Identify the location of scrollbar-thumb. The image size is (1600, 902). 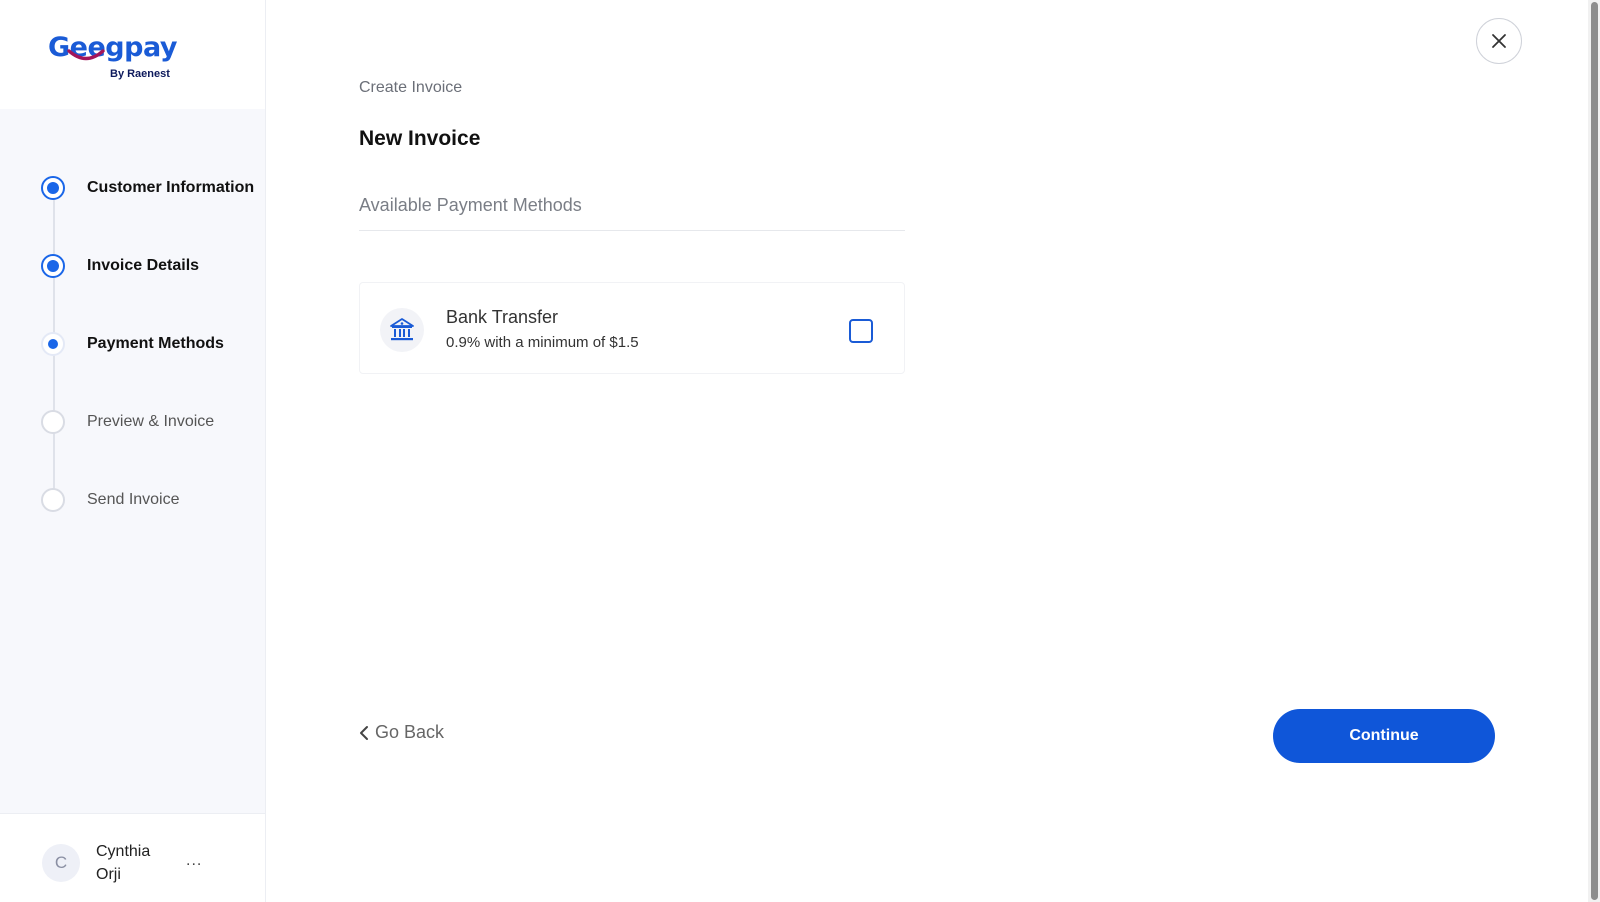
(1594, 451).